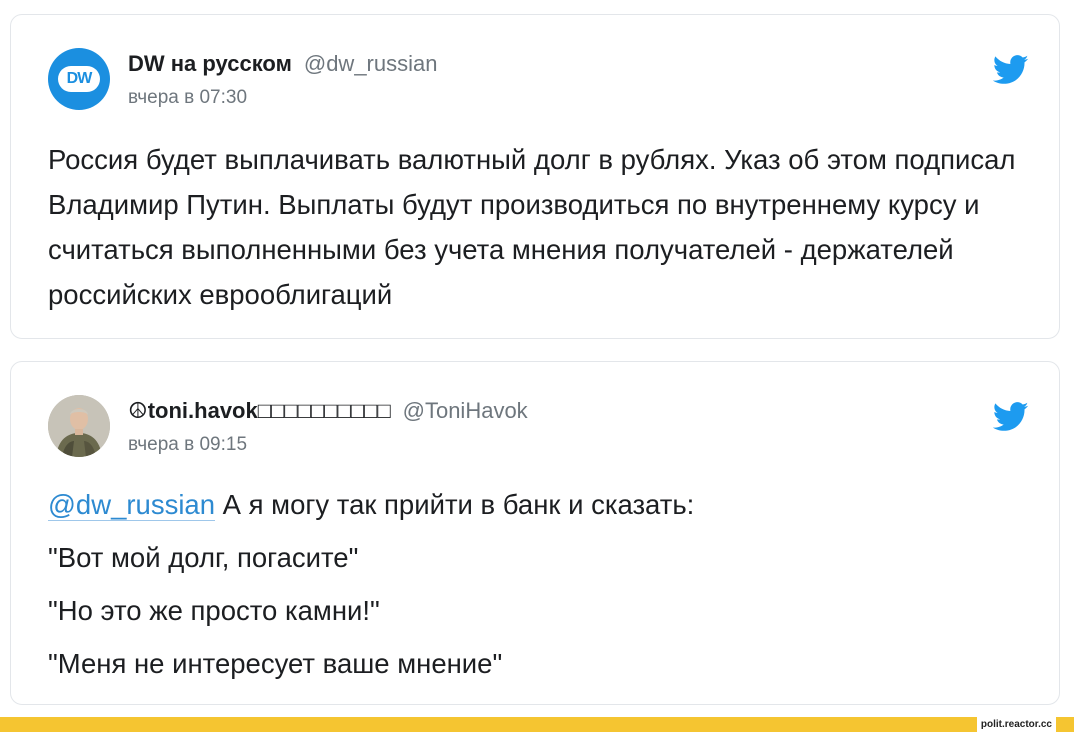  I want to click on avatar, so click(79, 426).